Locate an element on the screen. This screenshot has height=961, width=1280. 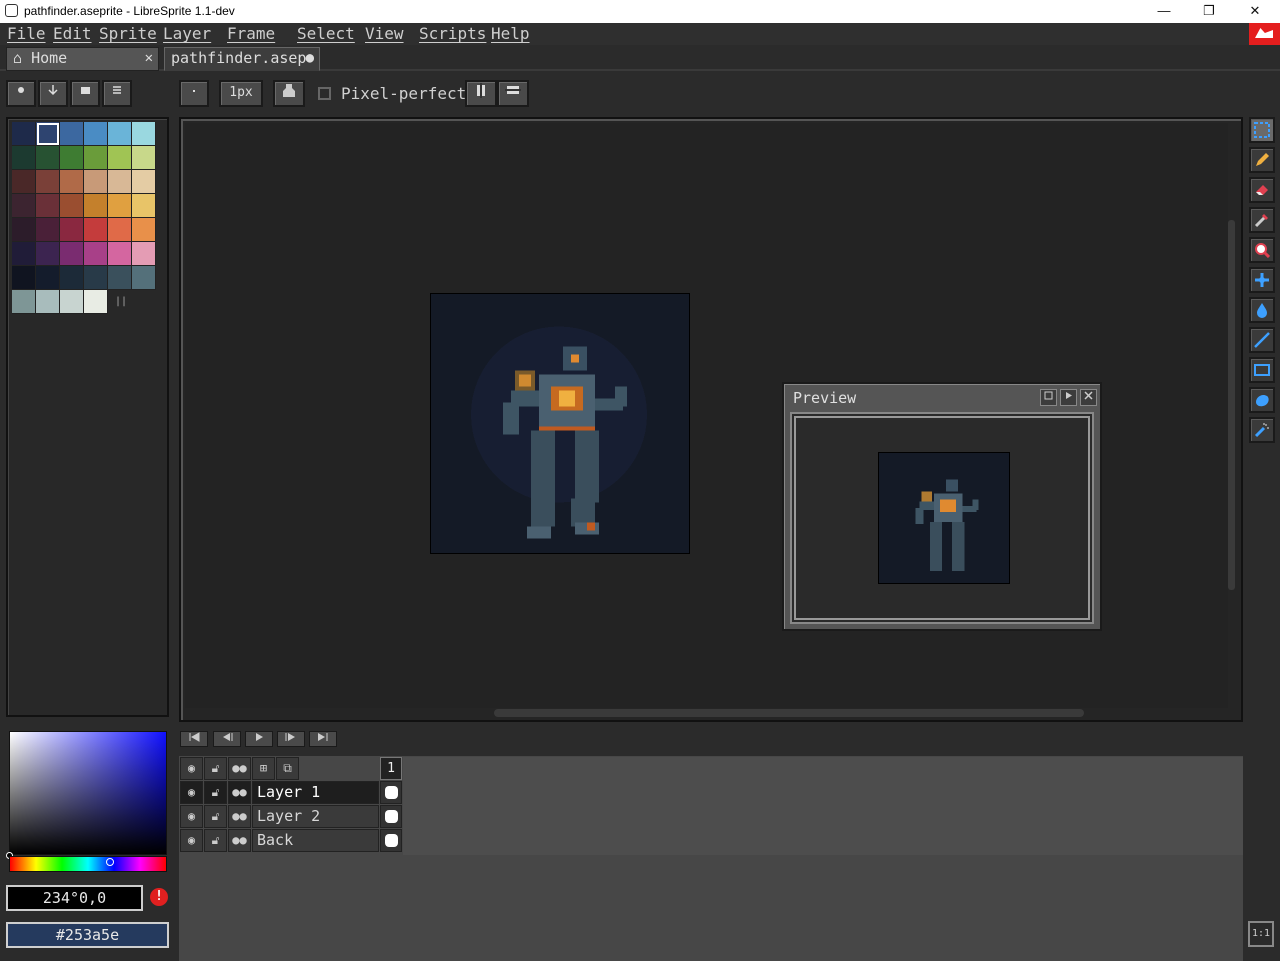
maximize-button: ❐ is located at coordinates (1209, 11).